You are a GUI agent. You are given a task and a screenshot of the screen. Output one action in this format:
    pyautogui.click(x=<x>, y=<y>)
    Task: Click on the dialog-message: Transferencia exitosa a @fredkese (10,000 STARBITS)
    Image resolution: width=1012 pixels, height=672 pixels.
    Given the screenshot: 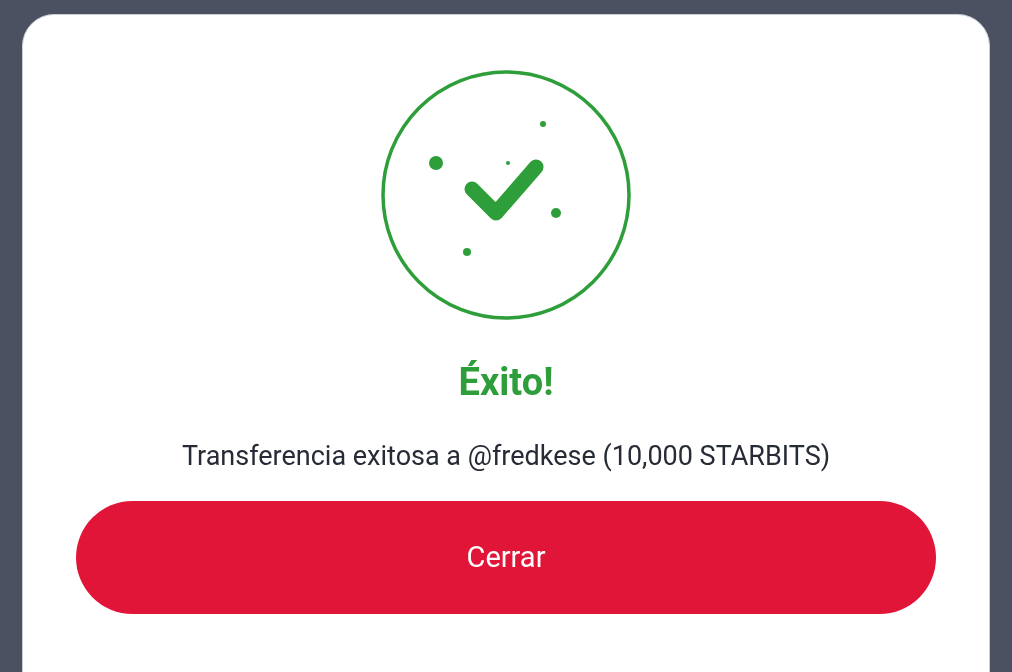 What is the action you would take?
    pyautogui.click(x=506, y=456)
    